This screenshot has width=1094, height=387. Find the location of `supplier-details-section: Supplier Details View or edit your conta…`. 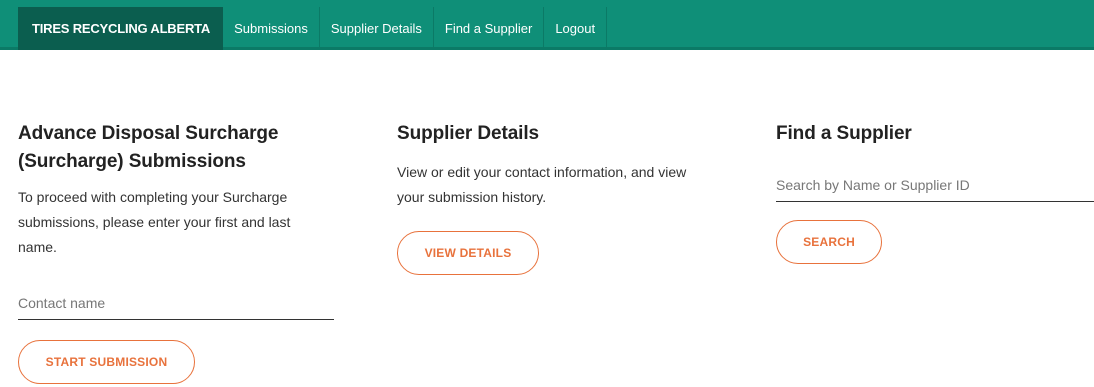

supplier-details-section: Supplier Details View or edit your conta… is located at coordinates (557, 197).